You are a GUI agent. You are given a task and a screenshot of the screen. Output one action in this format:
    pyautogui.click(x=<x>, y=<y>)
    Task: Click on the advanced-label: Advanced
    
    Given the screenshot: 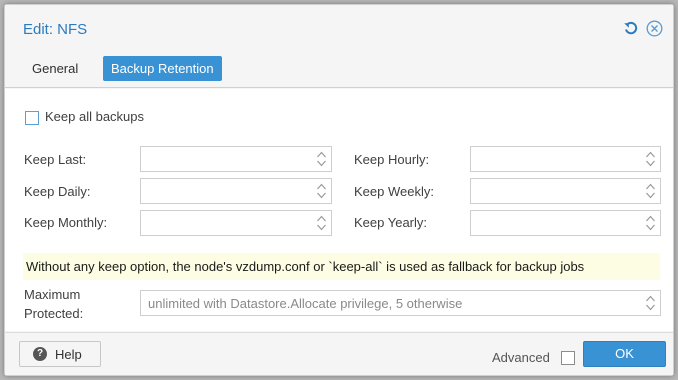 What is the action you would take?
    pyautogui.click(x=521, y=357)
    